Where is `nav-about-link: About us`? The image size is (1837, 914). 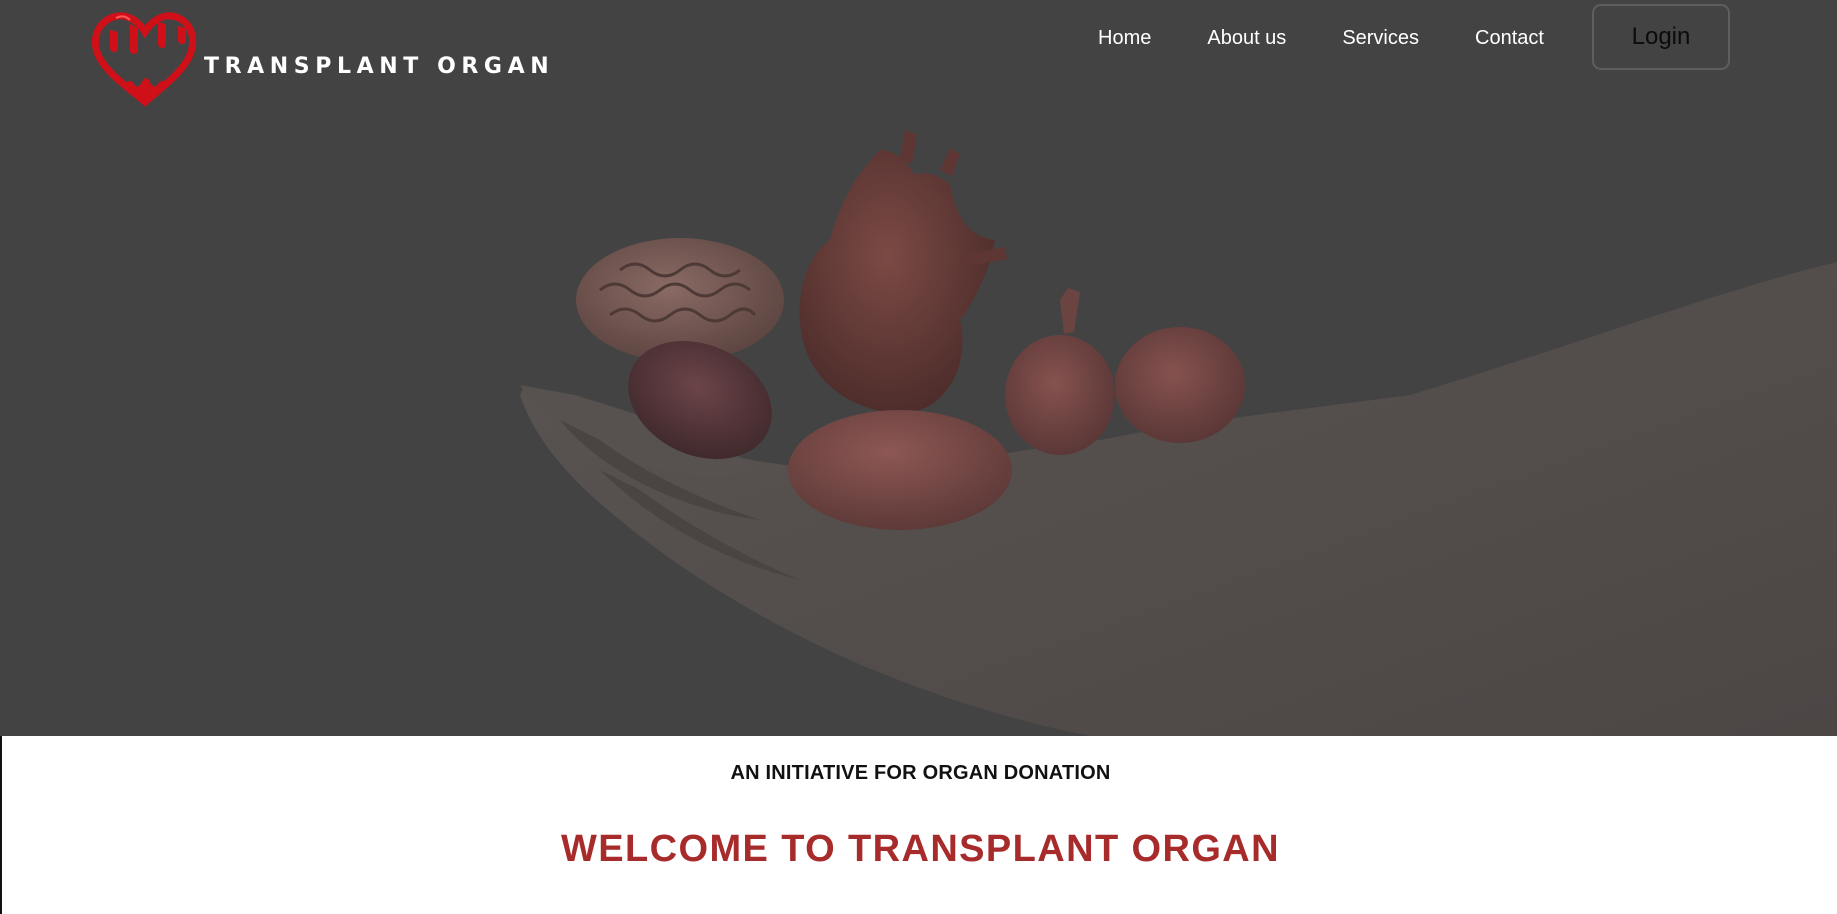 nav-about-link: About us is located at coordinates (1246, 38).